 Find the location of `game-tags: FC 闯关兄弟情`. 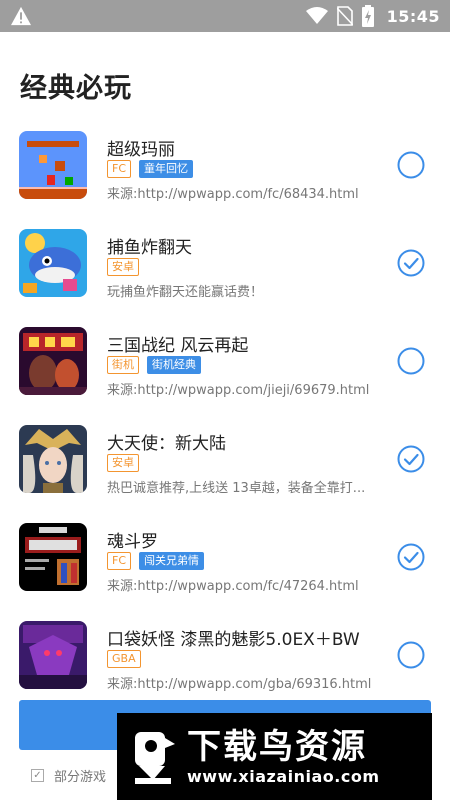

game-tags: FC 闯关兄弟情 is located at coordinates (156, 561).